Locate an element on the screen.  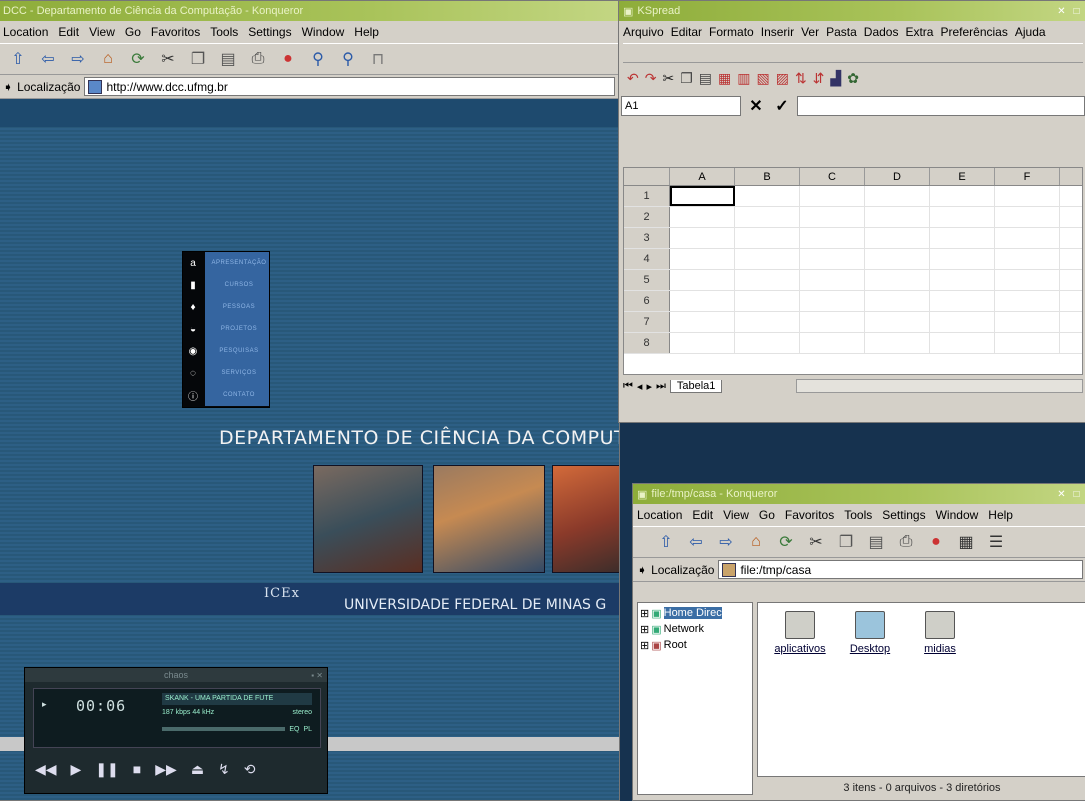
cell-reference-field: A1 is located at coordinates (681, 106).